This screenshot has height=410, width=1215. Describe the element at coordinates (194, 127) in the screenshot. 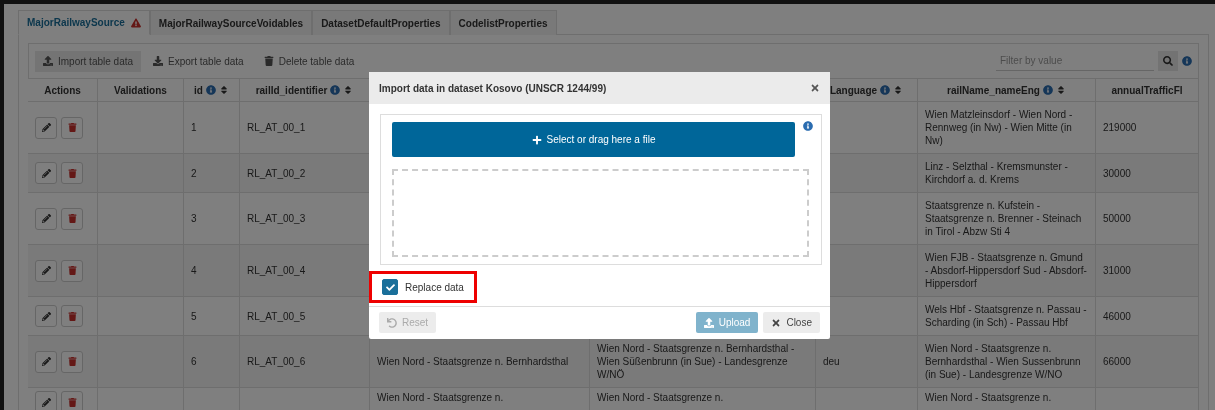

I see `cell-text: 1` at that location.